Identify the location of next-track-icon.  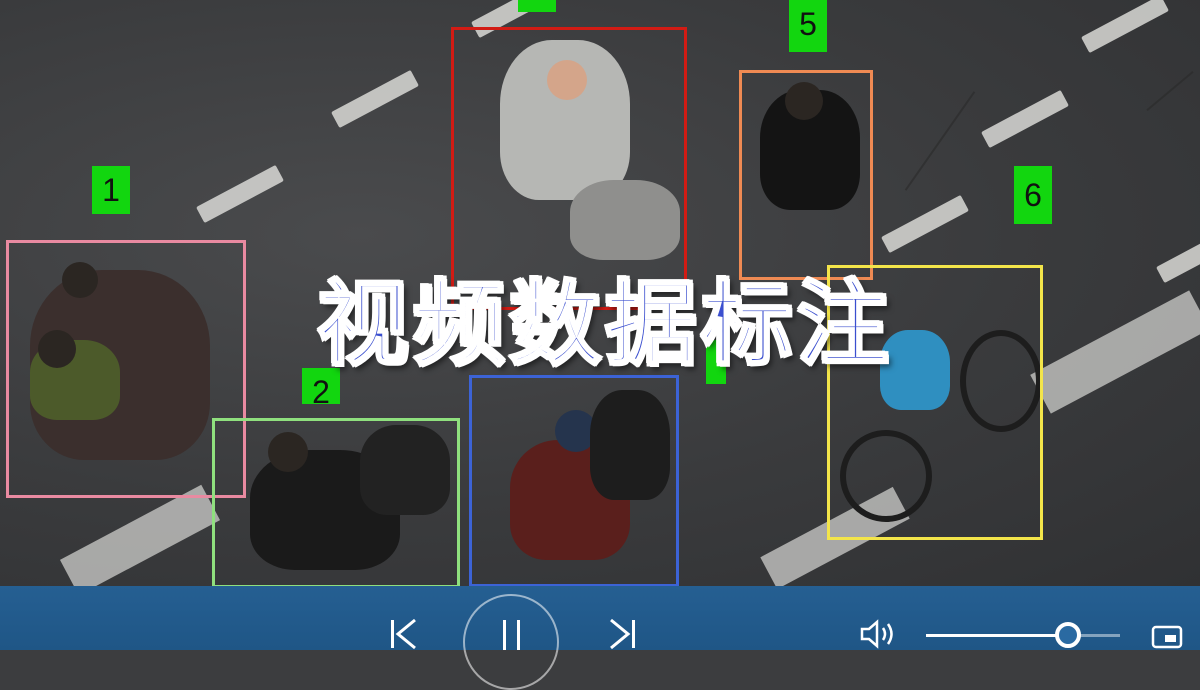
(622, 633).